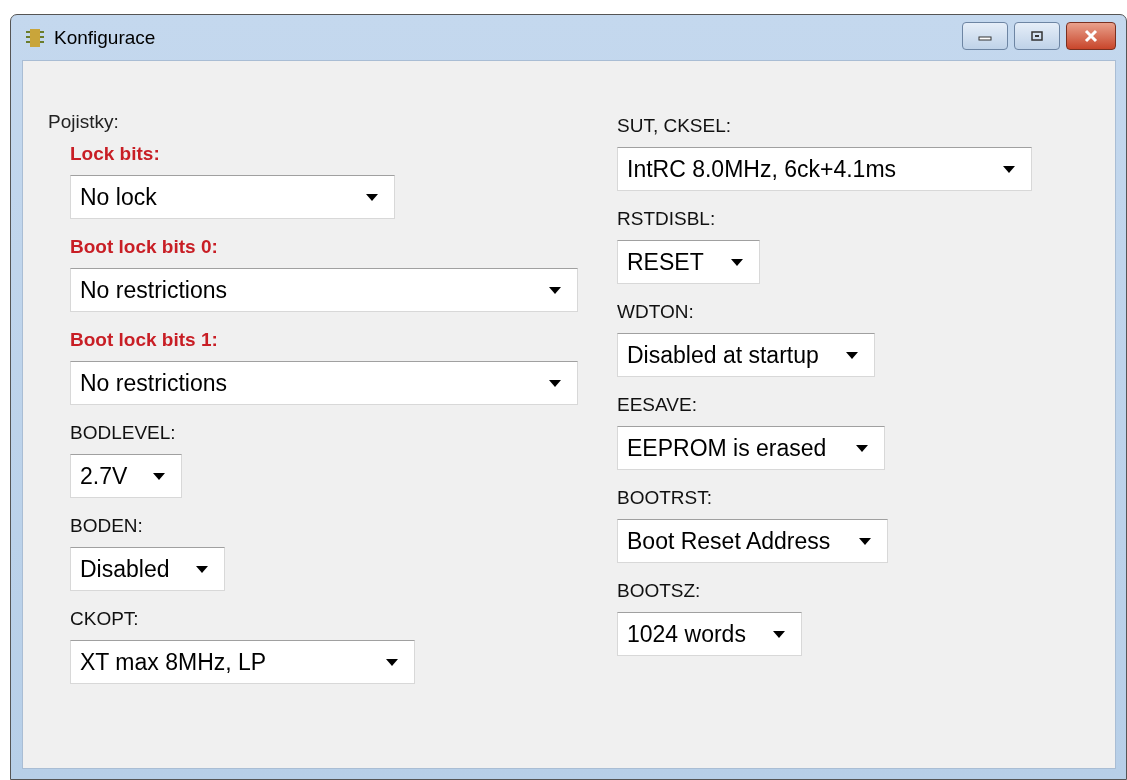 Image resolution: width=1127 pixels, height=780 pixels. I want to click on maximize-button, so click(1037, 35).